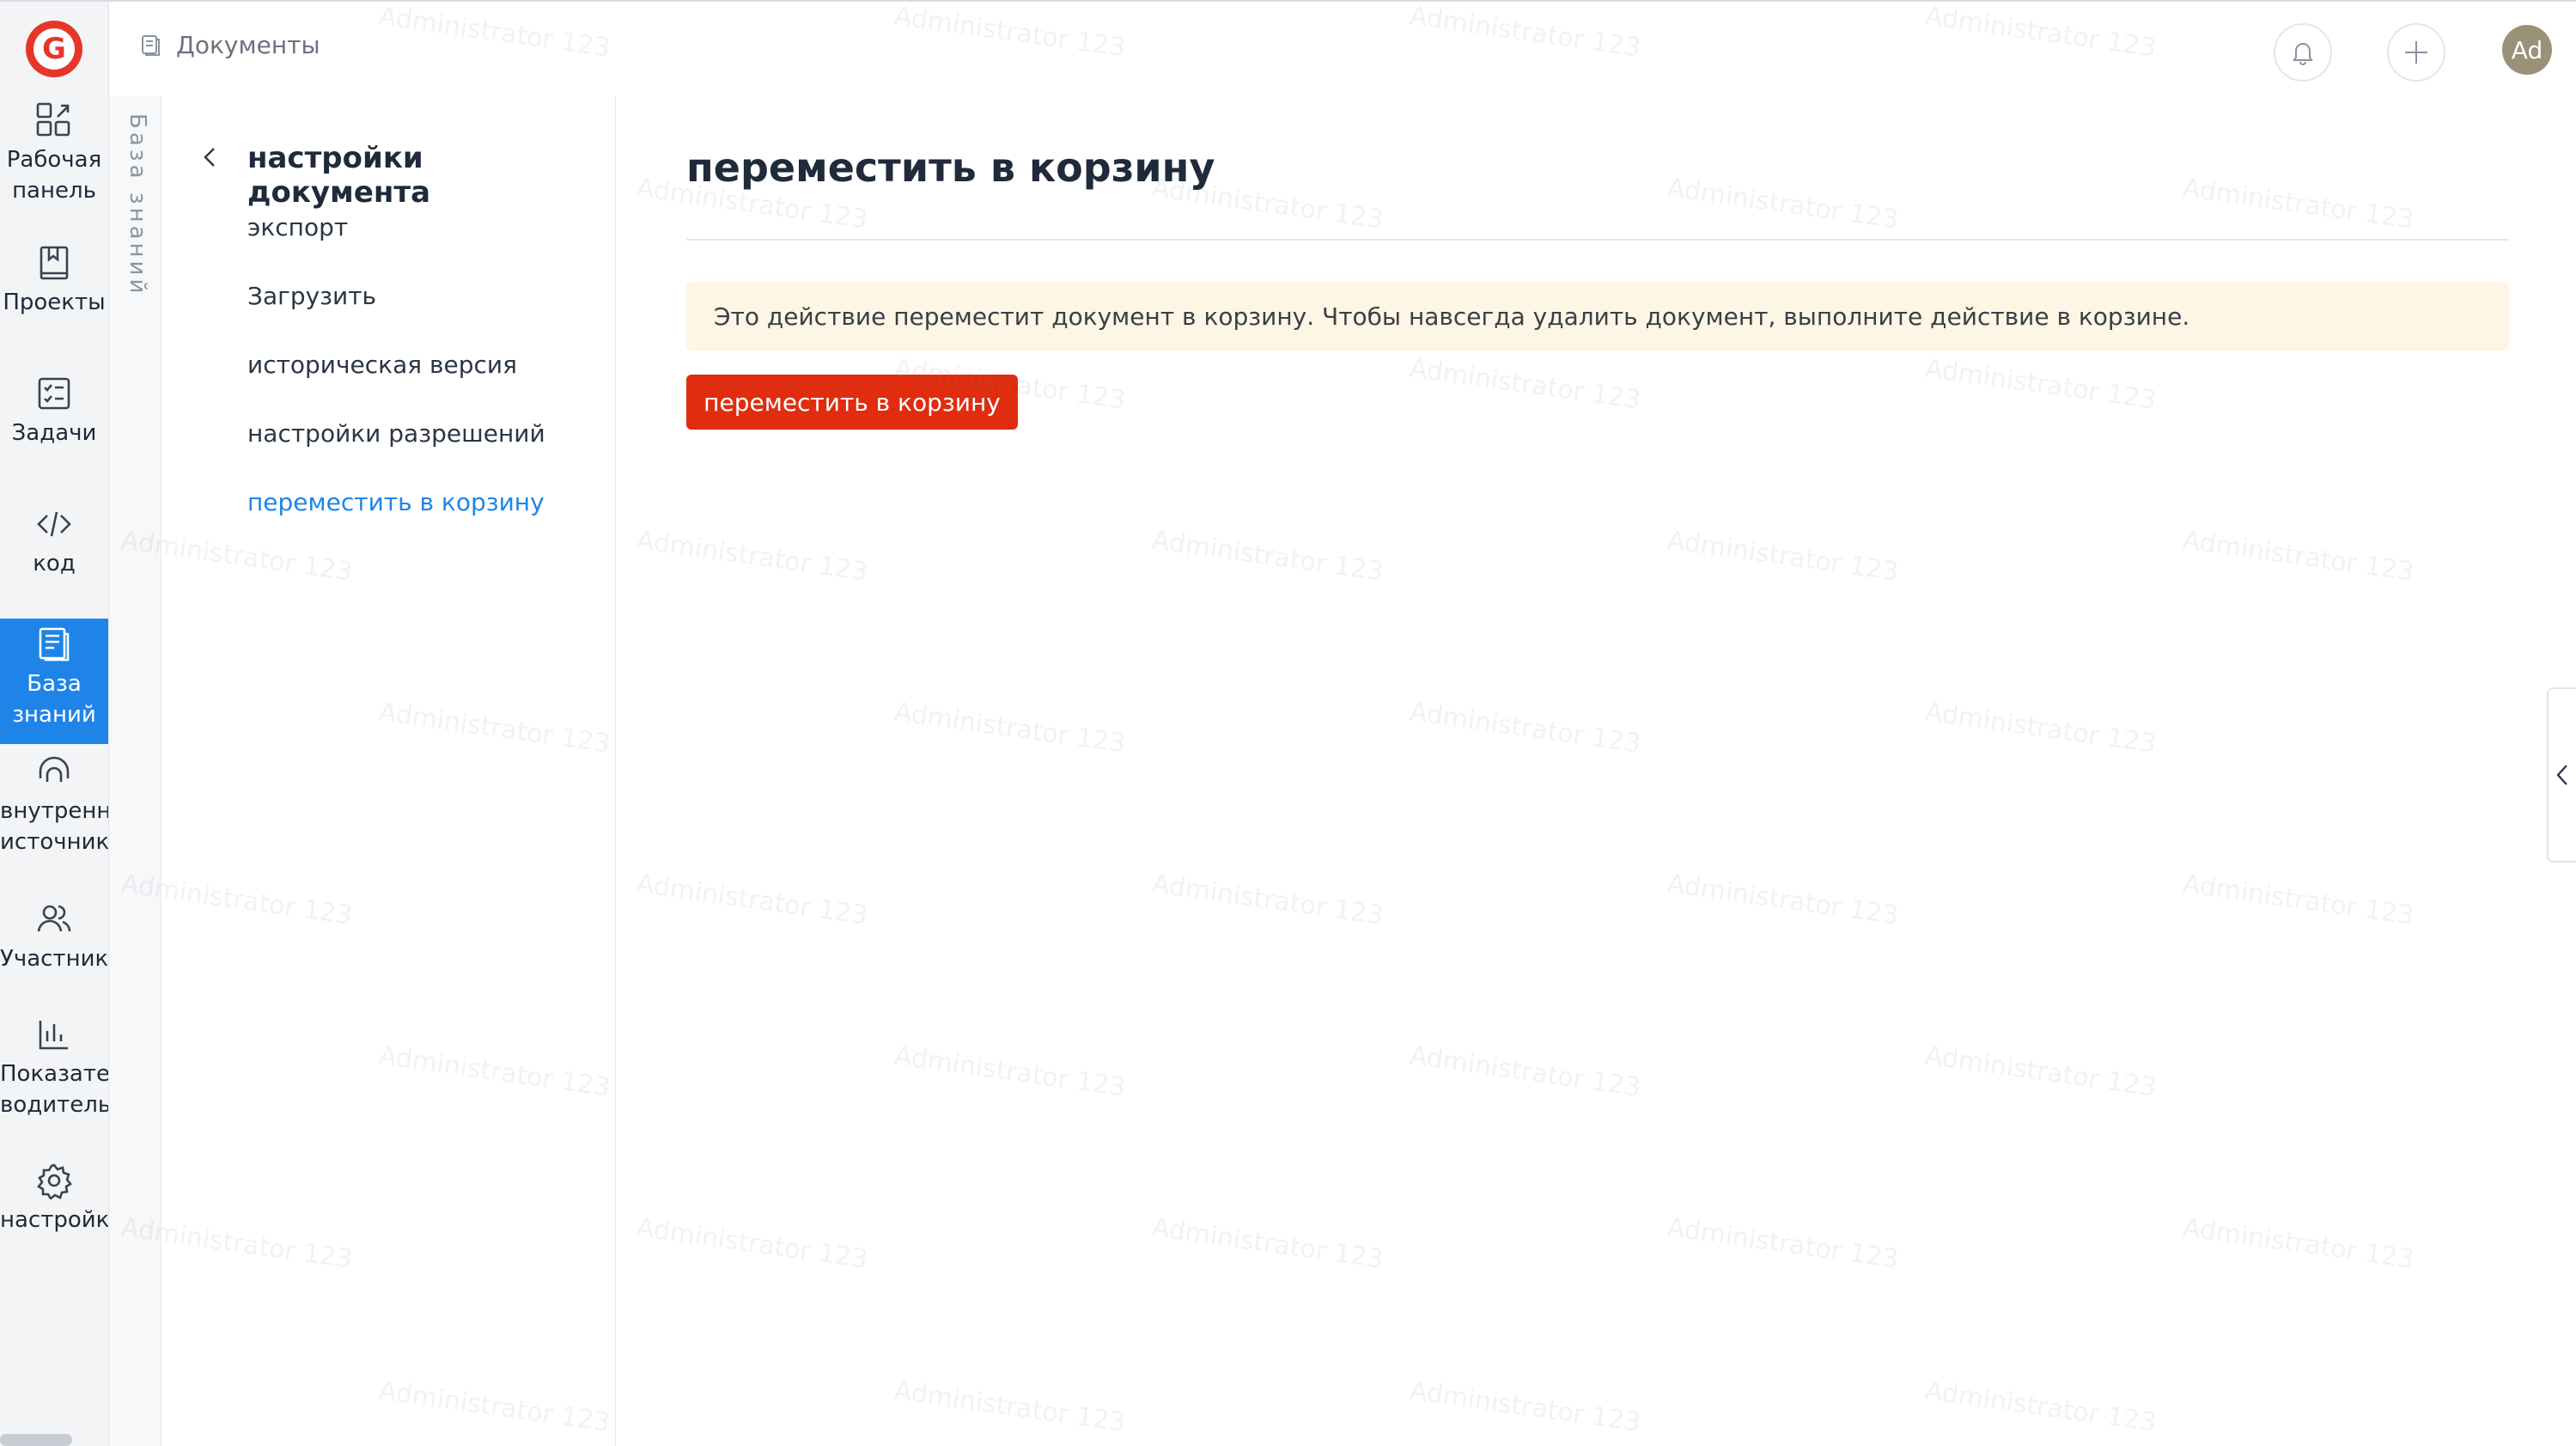  What do you see at coordinates (54, 191) in the screenshot?
I see `nav-label: панель` at bounding box center [54, 191].